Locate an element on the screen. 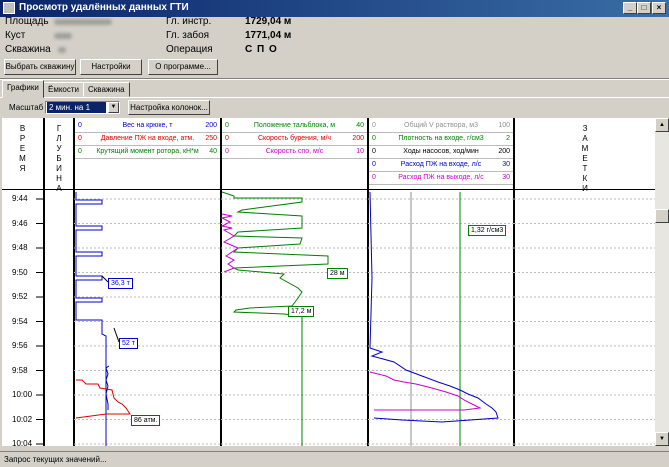 The image size is (669, 467). hook-weight-curve is located at coordinates (91, 319).